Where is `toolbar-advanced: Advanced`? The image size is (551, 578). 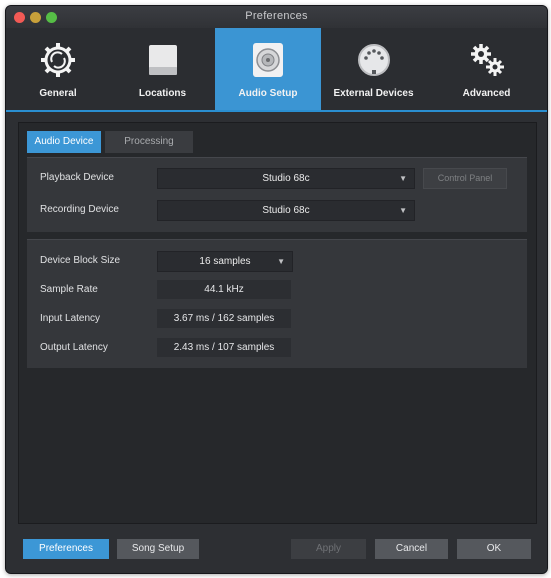
toolbar-advanced: Advanced is located at coordinates (486, 69).